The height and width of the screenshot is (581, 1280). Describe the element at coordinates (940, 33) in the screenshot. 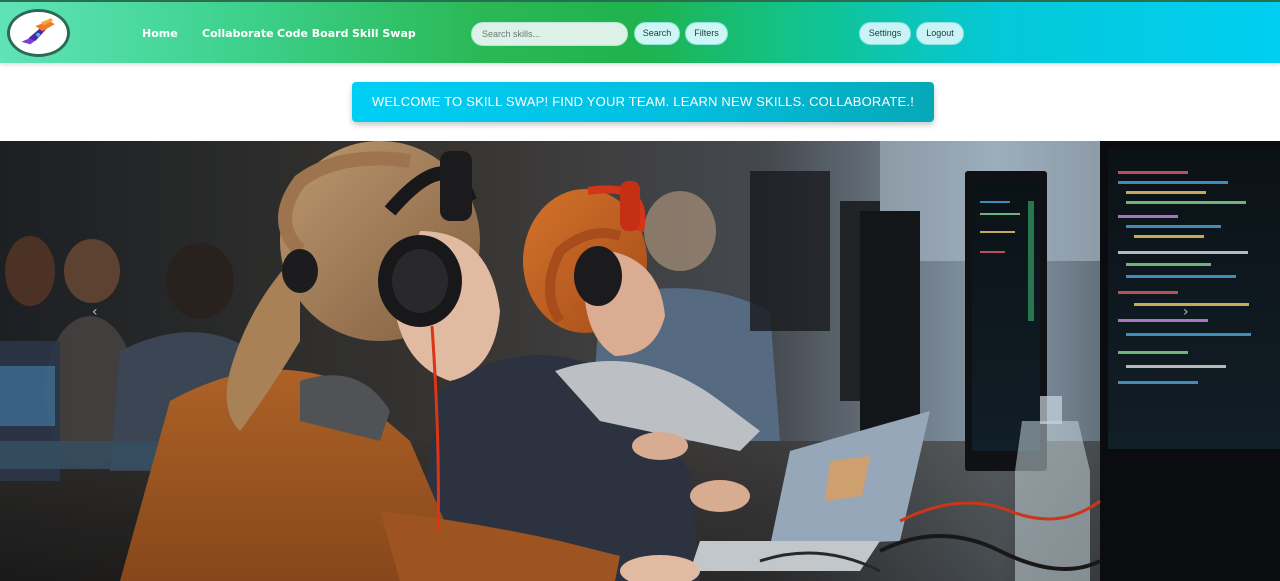

I see `logout-button: Logout` at that location.